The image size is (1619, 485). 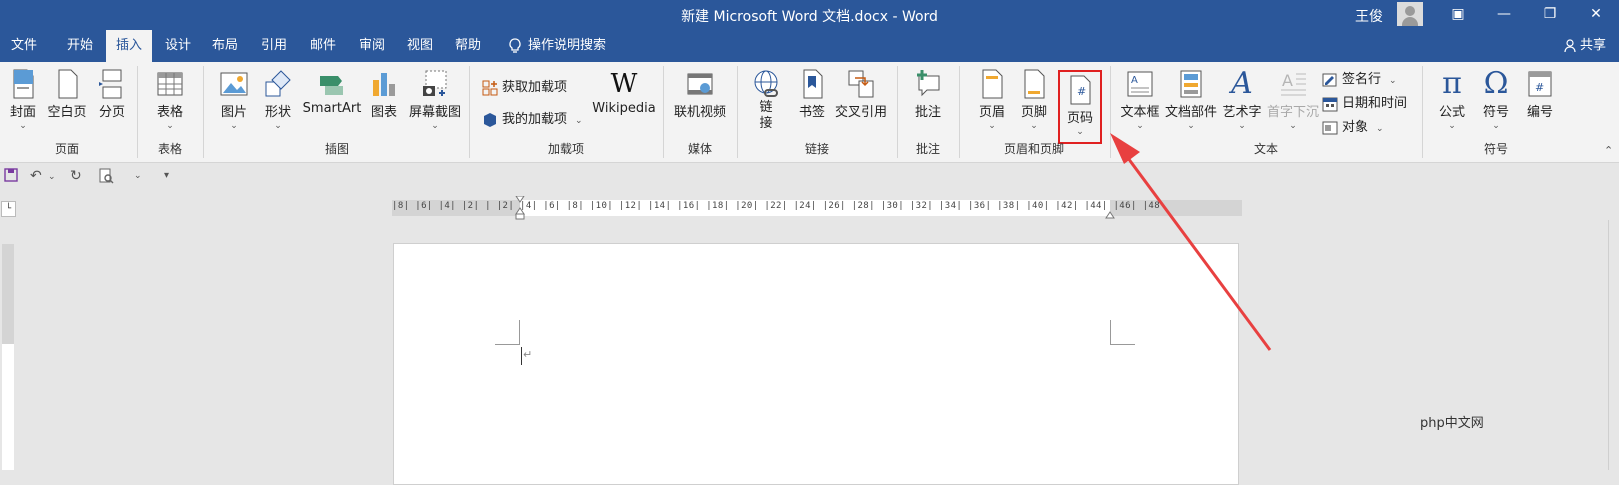 What do you see at coordinates (1452, 423) in the screenshot?
I see `watermark: php中文网` at bounding box center [1452, 423].